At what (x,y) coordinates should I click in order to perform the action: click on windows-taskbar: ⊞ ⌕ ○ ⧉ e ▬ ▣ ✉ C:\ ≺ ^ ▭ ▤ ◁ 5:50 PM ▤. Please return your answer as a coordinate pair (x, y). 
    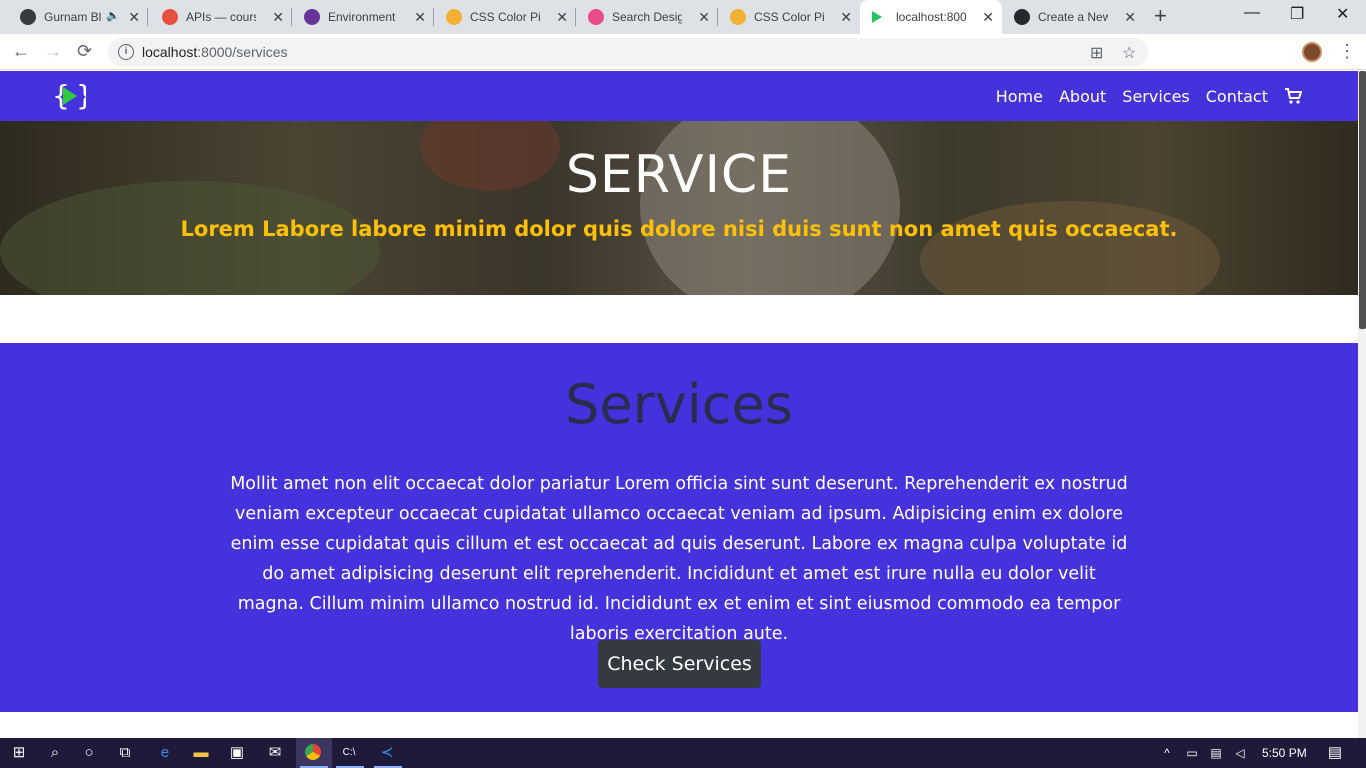
    Looking at the image, I should click on (683, 753).